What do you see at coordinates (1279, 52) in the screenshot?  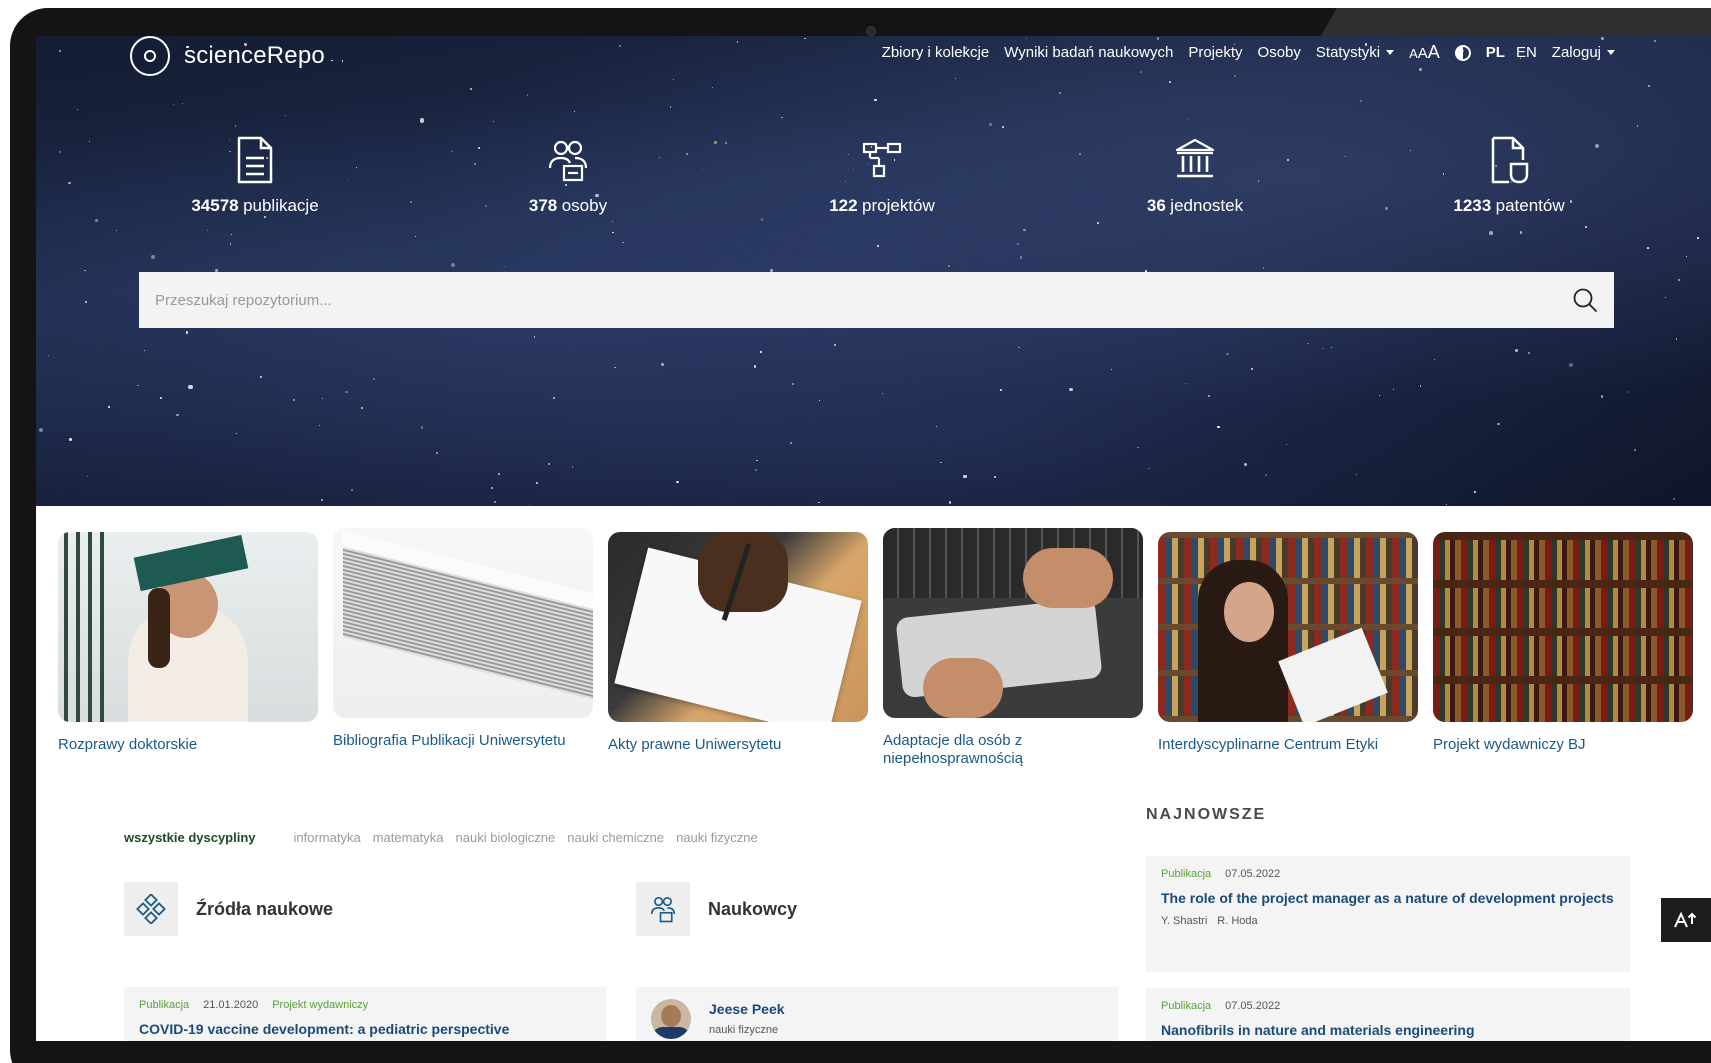 I see `nav-item-people: Osoby` at bounding box center [1279, 52].